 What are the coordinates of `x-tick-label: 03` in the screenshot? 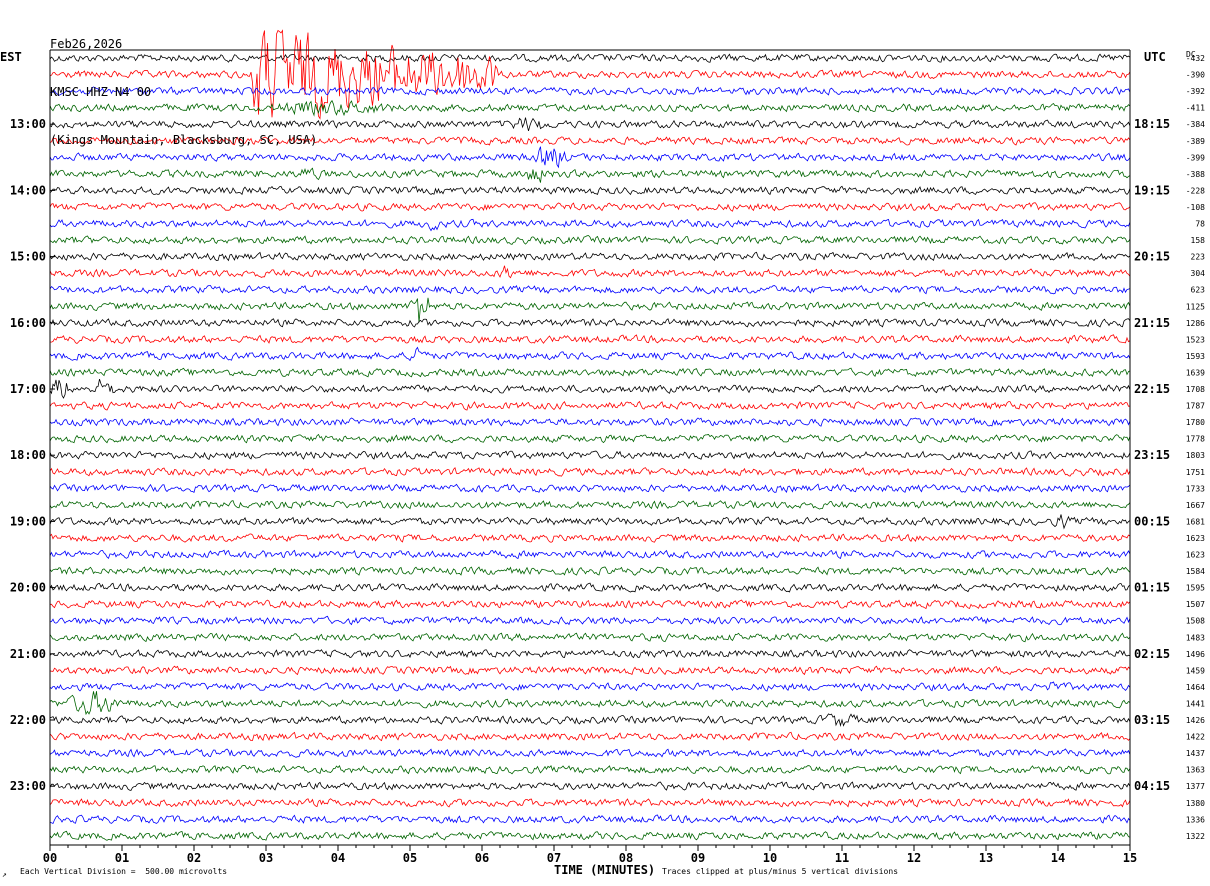 It's located at (266, 858).